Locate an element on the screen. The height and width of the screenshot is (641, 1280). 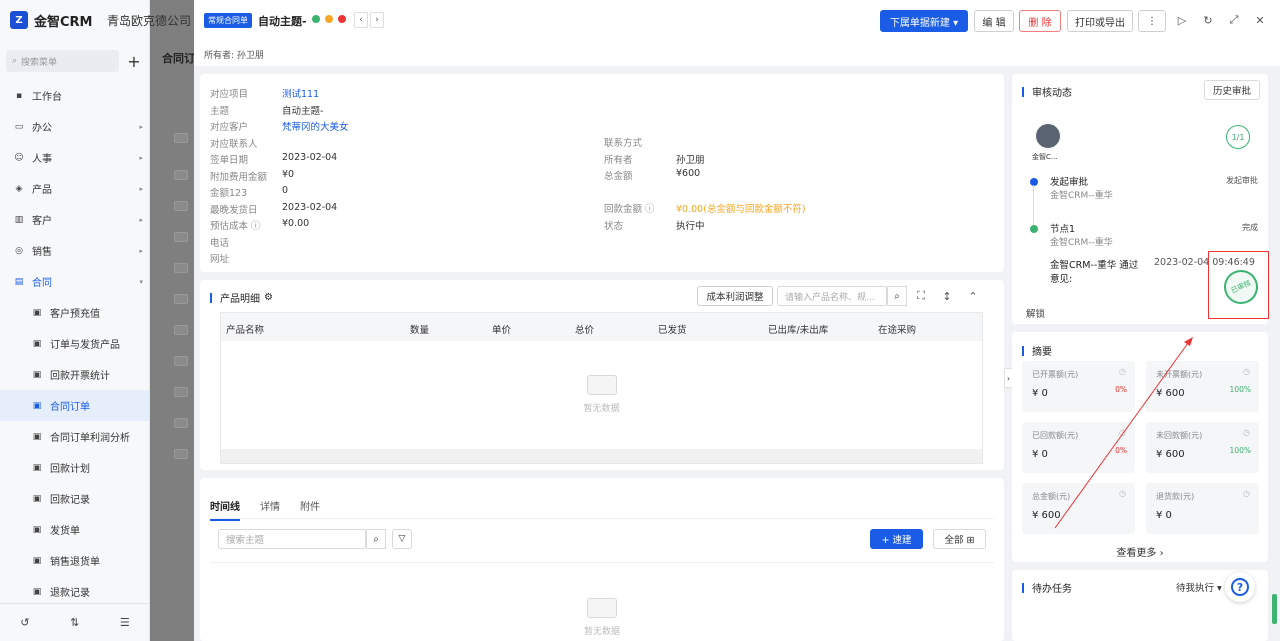
timeline-search-input: 搜索主题 is located at coordinates (292, 539).